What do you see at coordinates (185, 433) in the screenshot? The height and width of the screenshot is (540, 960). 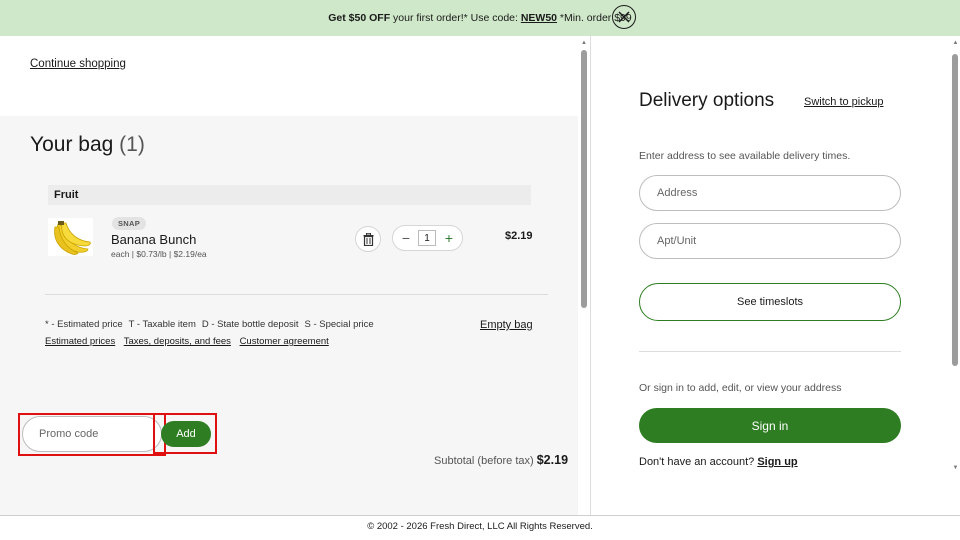 I see `add-button-highlight` at bounding box center [185, 433].